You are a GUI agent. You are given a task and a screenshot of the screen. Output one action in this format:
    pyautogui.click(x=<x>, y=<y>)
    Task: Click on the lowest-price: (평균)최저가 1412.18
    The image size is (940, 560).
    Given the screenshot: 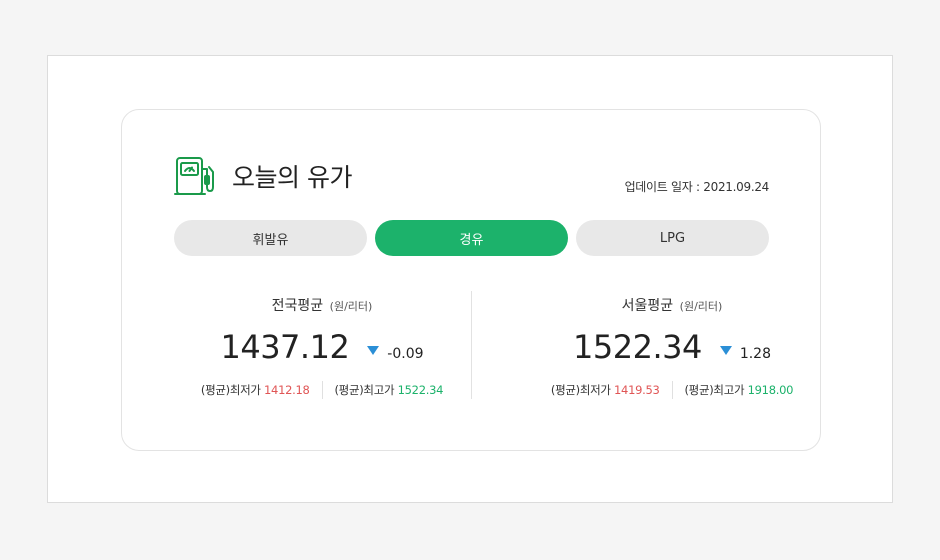 What is the action you would take?
    pyautogui.click(x=255, y=390)
    